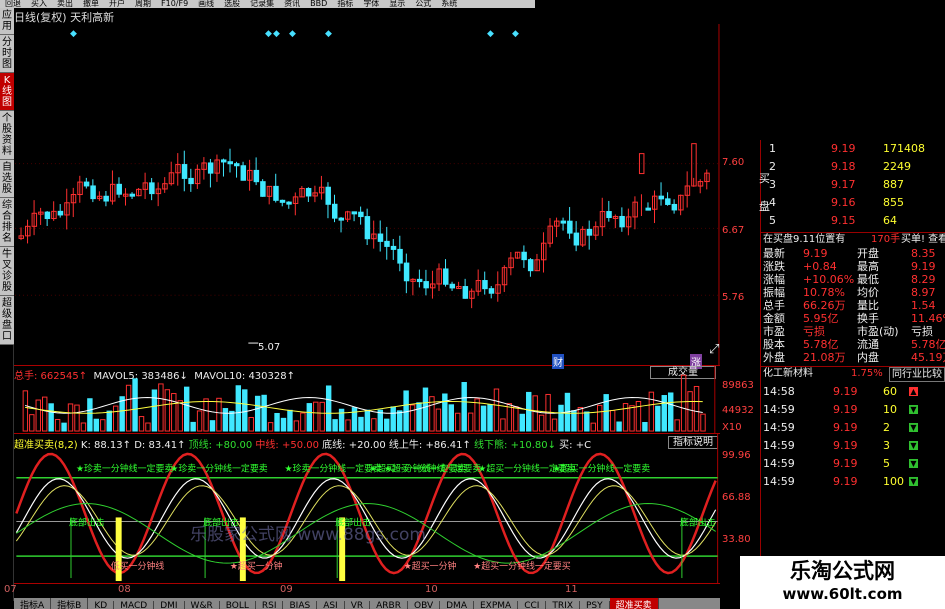 This screenshot has width=945, height=609. I want to click on sidebar-item: 超级盘口, so click(7, 320).